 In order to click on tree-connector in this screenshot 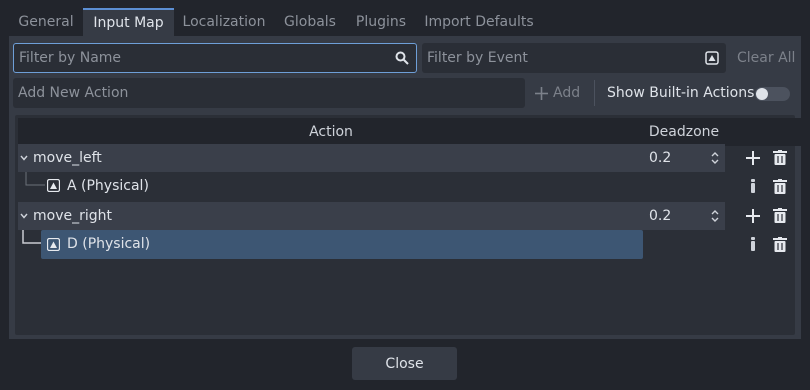, I will do `click(35, 179)`.